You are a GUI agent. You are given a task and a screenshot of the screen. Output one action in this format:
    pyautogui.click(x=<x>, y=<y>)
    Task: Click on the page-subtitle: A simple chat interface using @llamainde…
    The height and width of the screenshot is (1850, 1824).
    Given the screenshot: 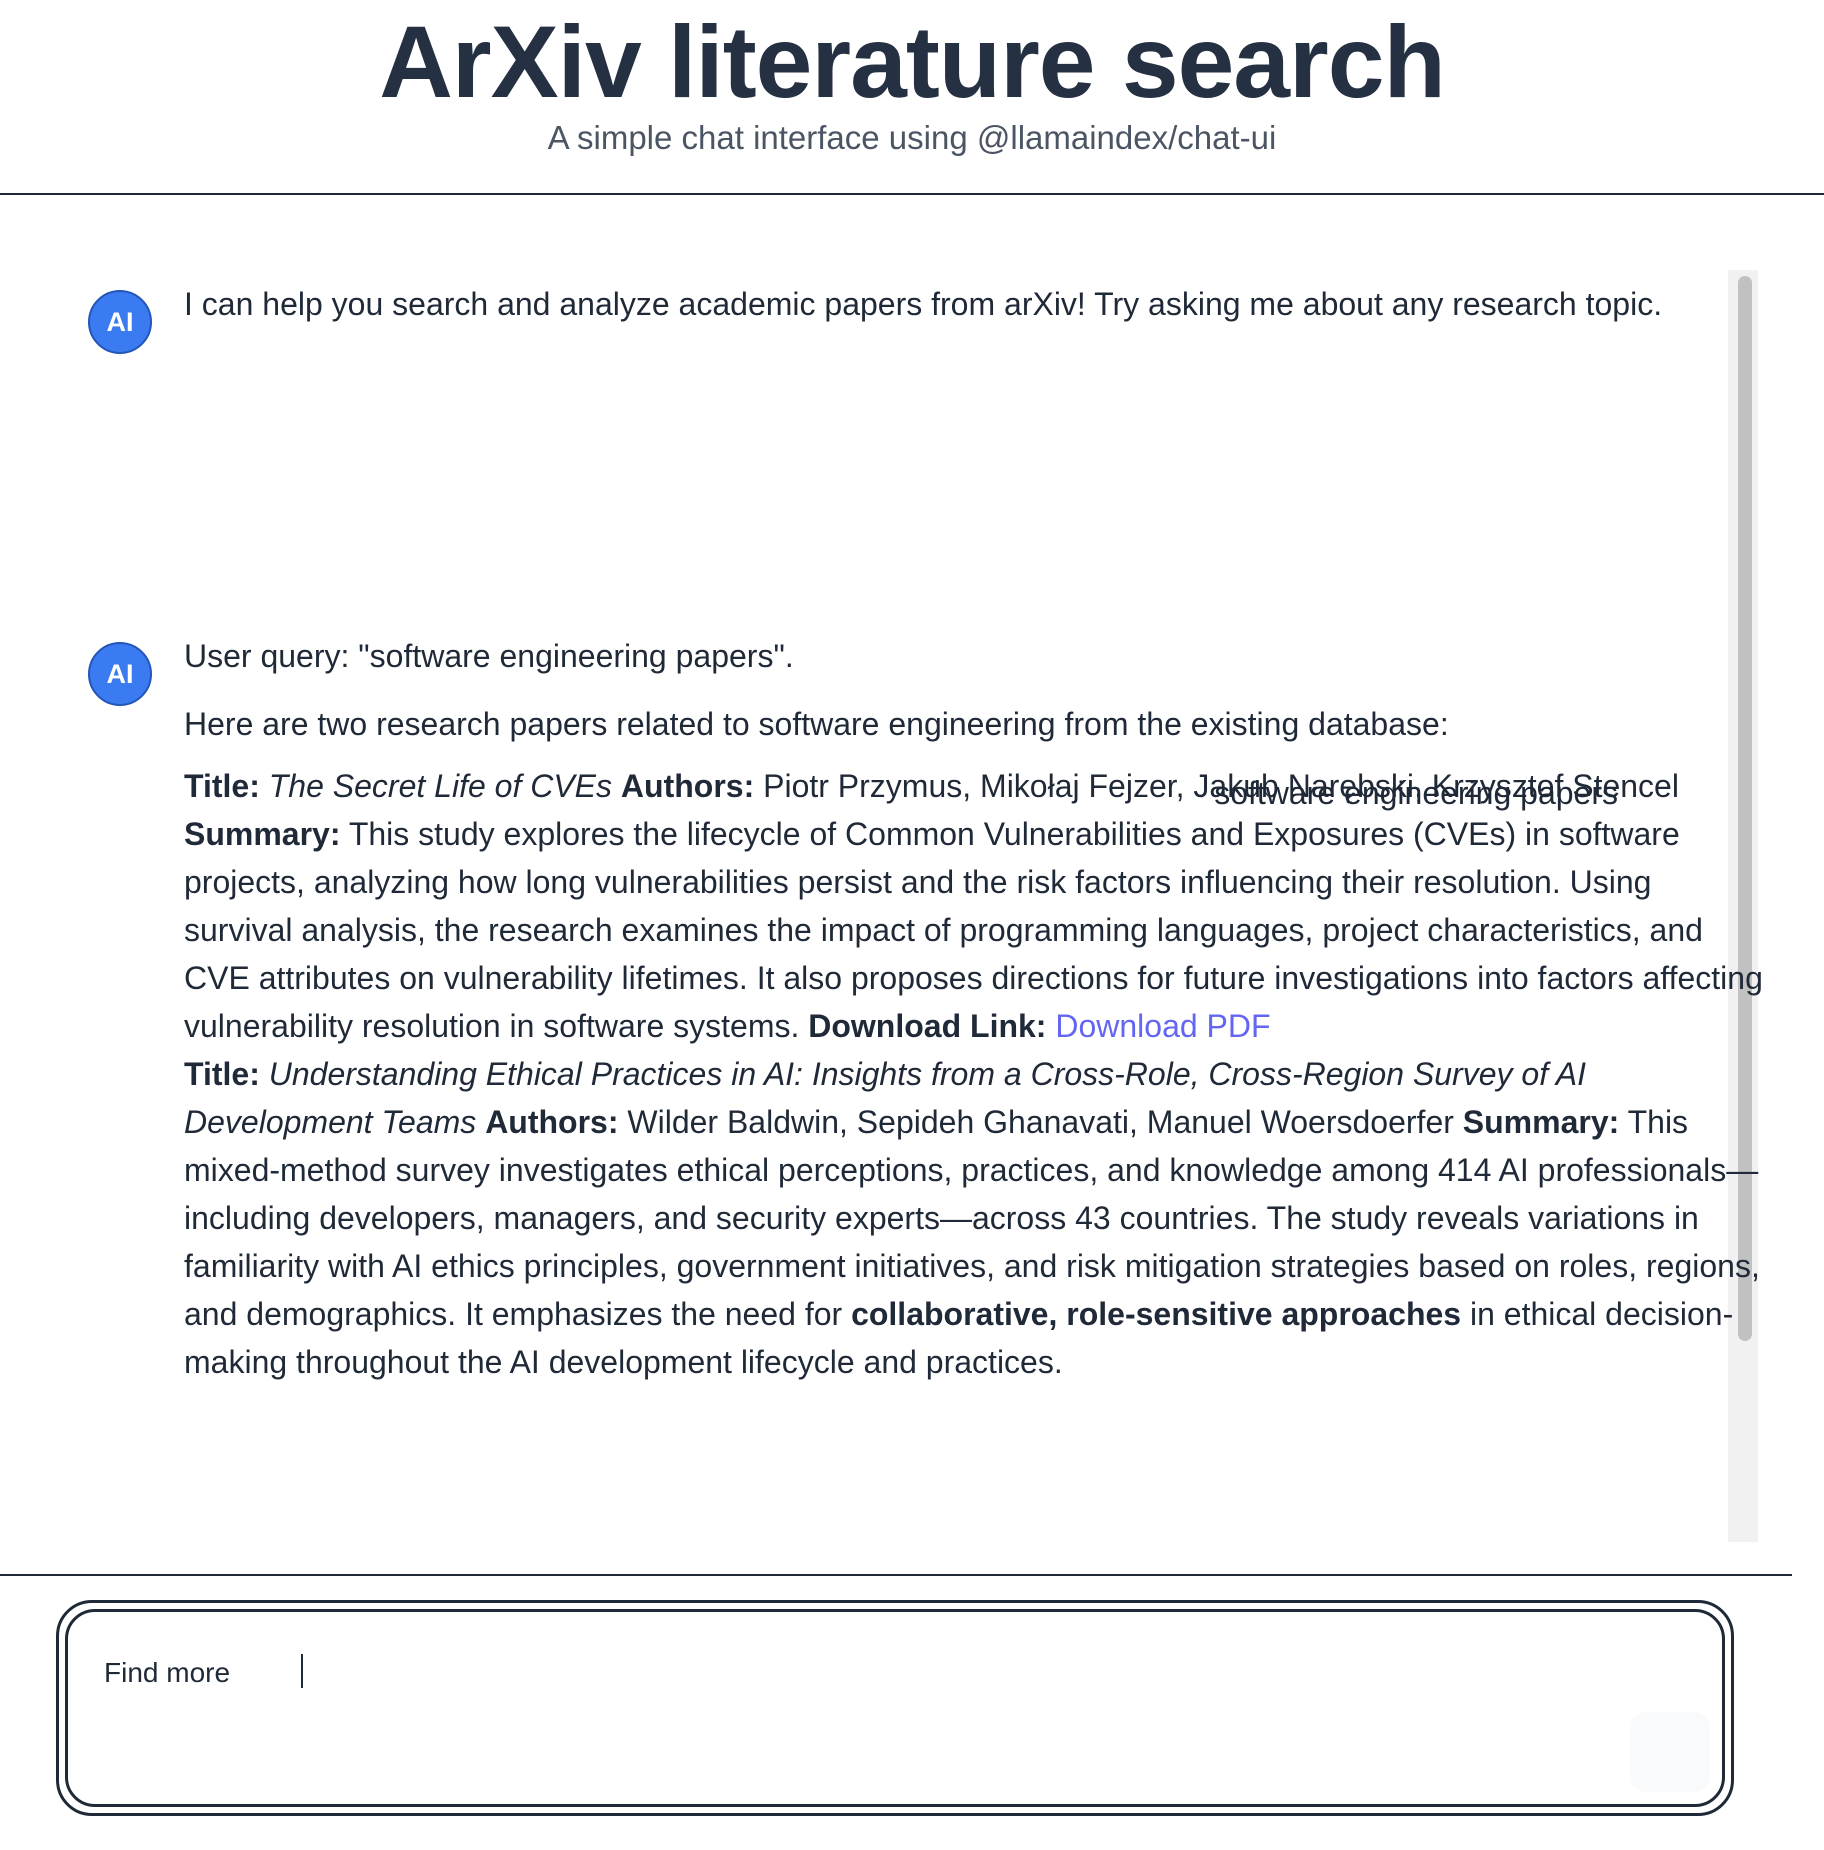 What is the action you would take?
    pyautogui.click(x=912, y=137)
    